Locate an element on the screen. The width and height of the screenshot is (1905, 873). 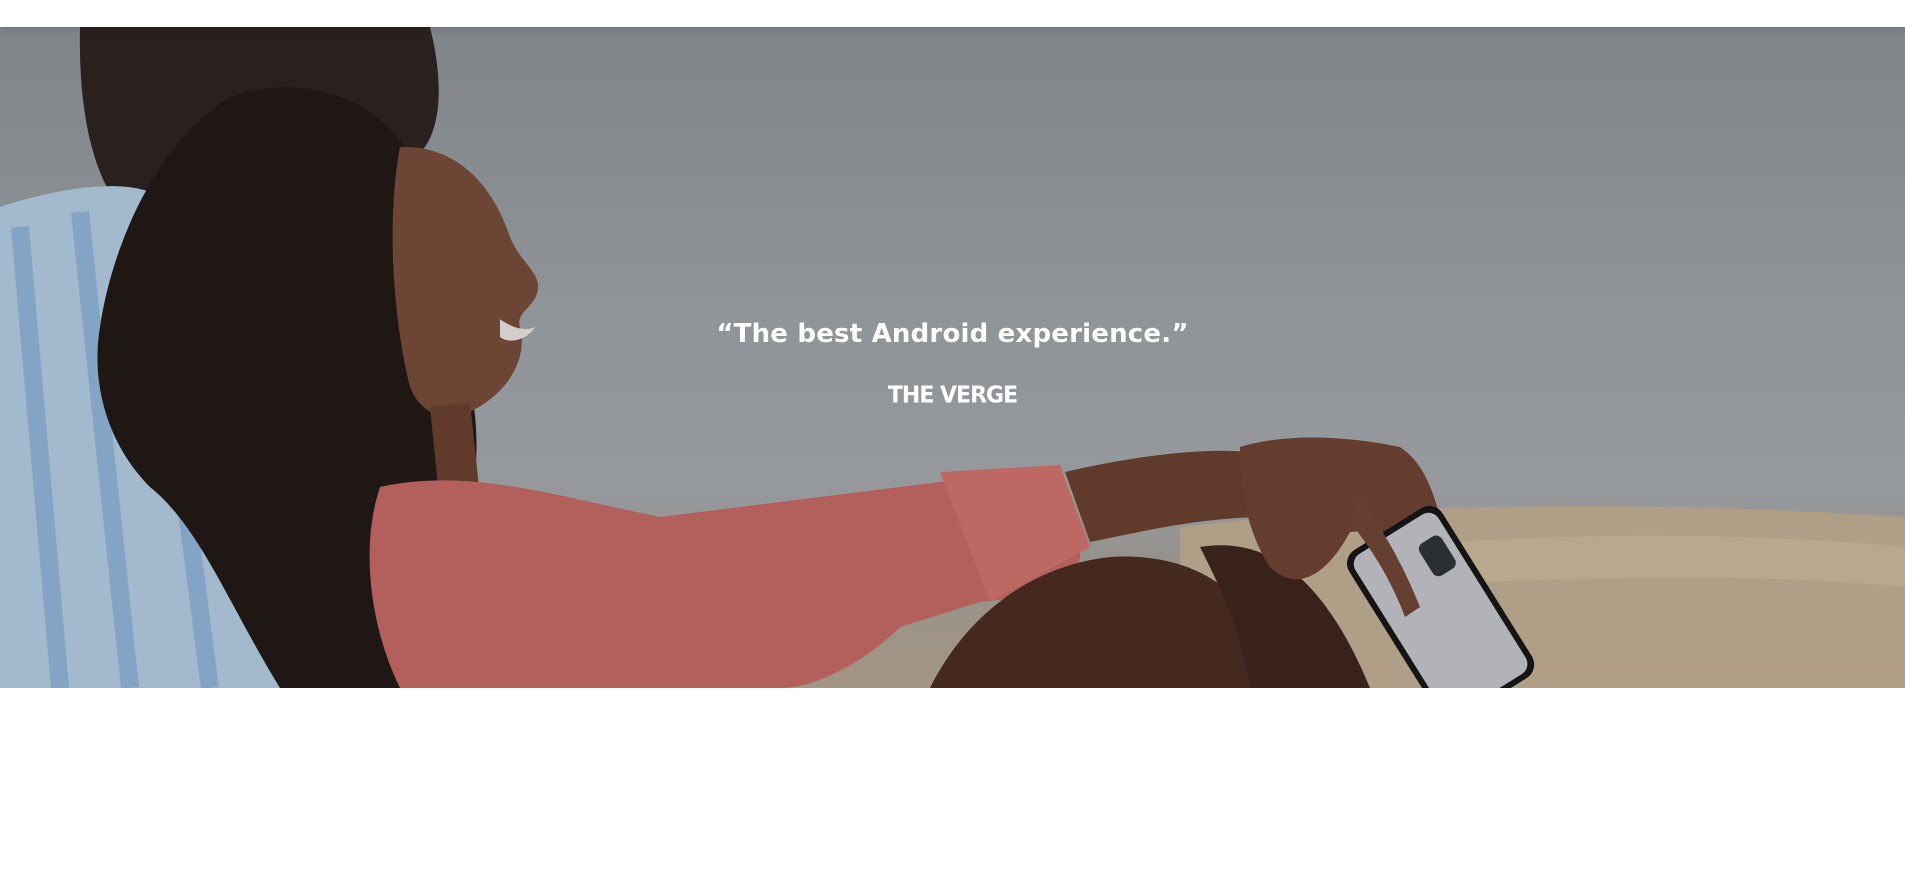
the-verge-logo: THE VERGE is located at coordinates (952, 395).